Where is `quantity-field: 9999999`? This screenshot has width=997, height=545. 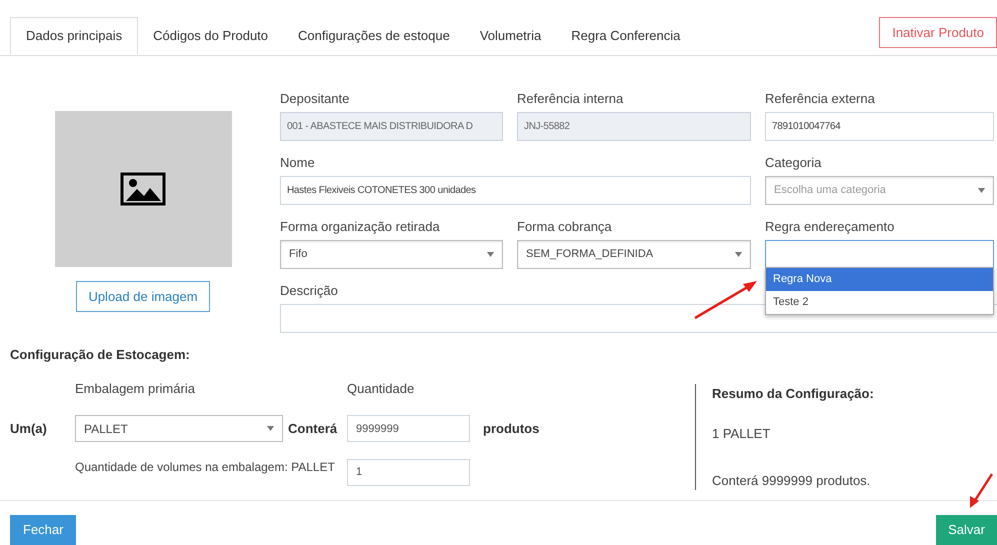 quantity-field: 9999999 is located at coordinates (408, 428).